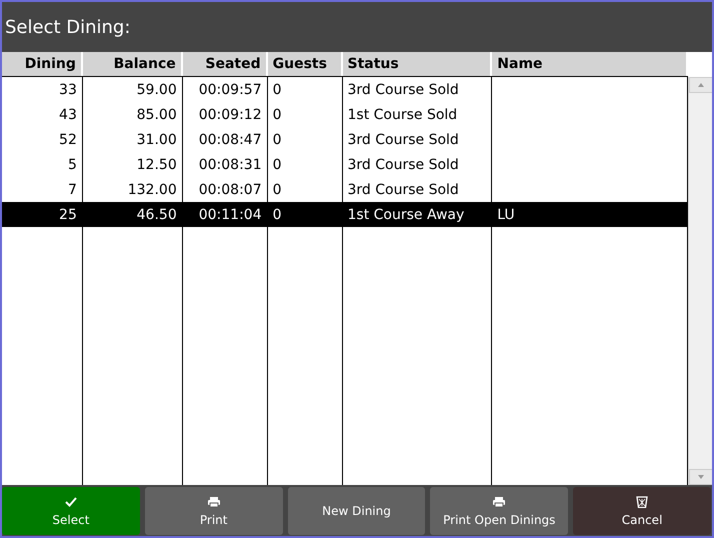  Describe the element at coordinates (42, 139) in the screenshot. I see `table-cell: 52` at that location.